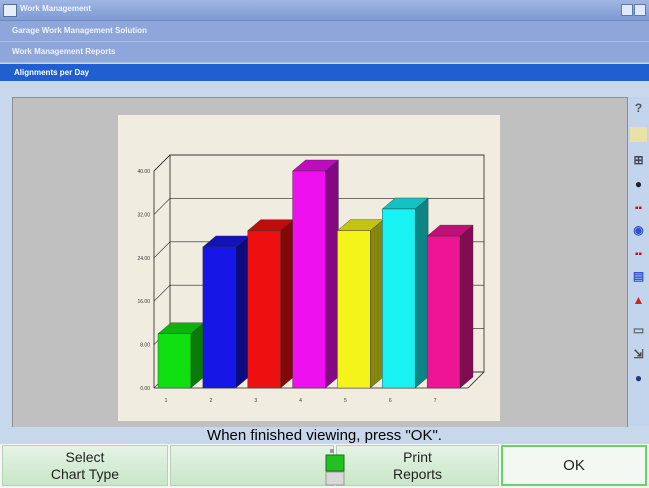  What do you see at coordinates (638, 184) in the screenshot?
I see `tire-icon: ●` at bounding box center [638, 184].